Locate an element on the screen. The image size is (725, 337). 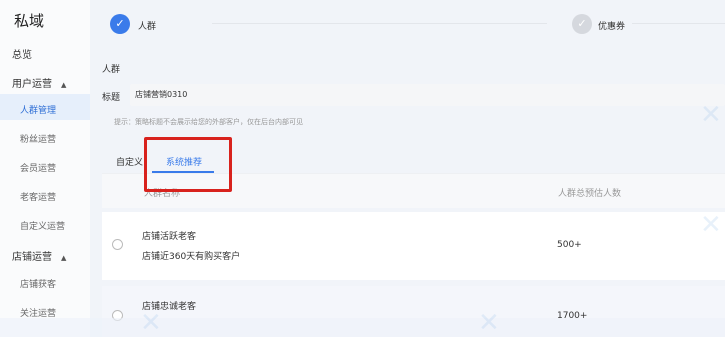
sidebar-item-old-customers: 老客运营 is located at coordinates (38, 196).